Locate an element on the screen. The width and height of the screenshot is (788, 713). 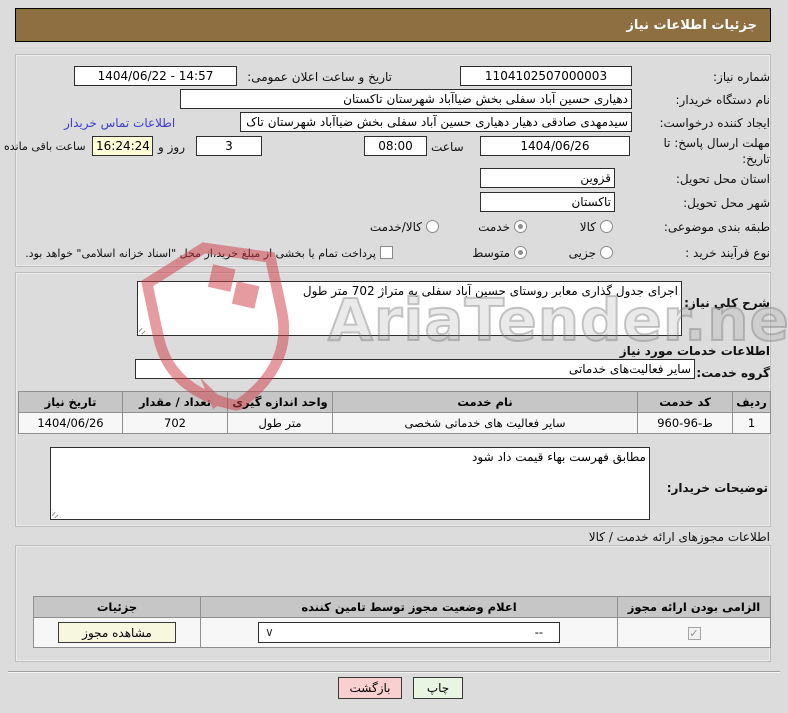
city-field is located at coordinates (547, 202).